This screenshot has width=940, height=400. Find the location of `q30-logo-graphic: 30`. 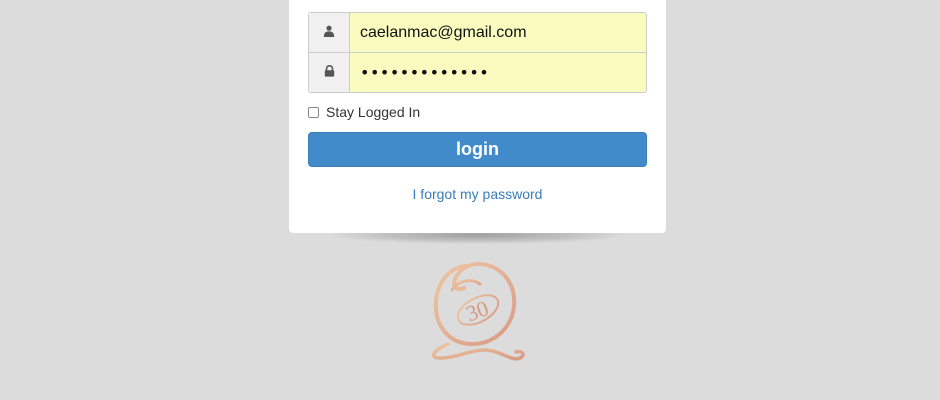

q30-logo-graphic: 30 is located at coordinates (478, 311).